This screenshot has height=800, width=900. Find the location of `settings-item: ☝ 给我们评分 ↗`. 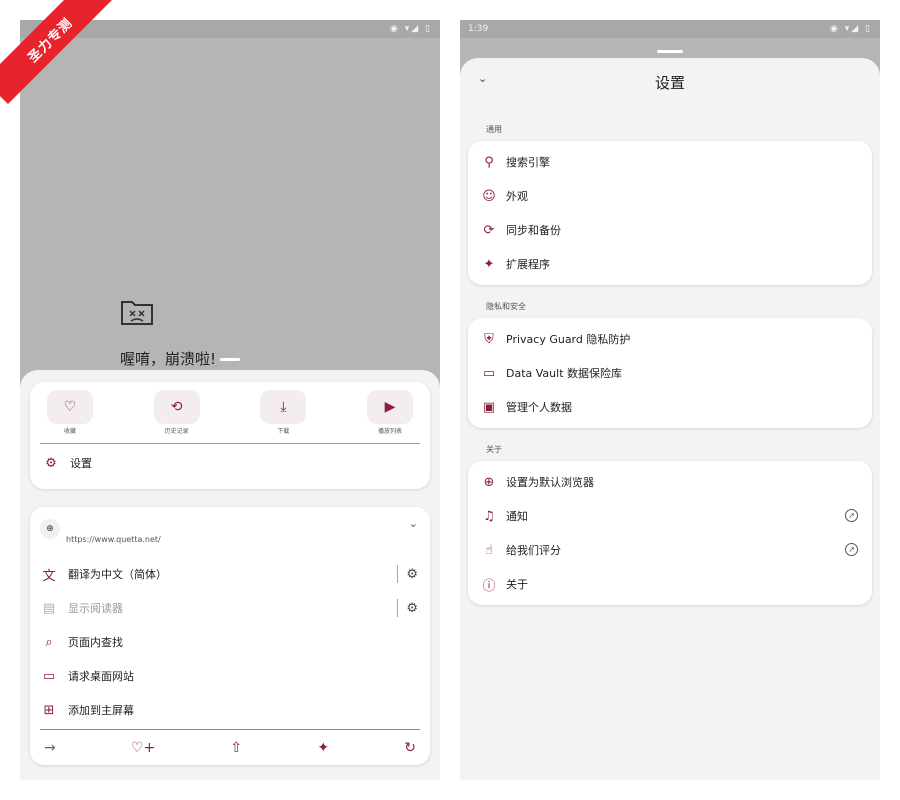

settings-item: ☝ 给我们评分 ↗ is located at coordinates (670, 550).